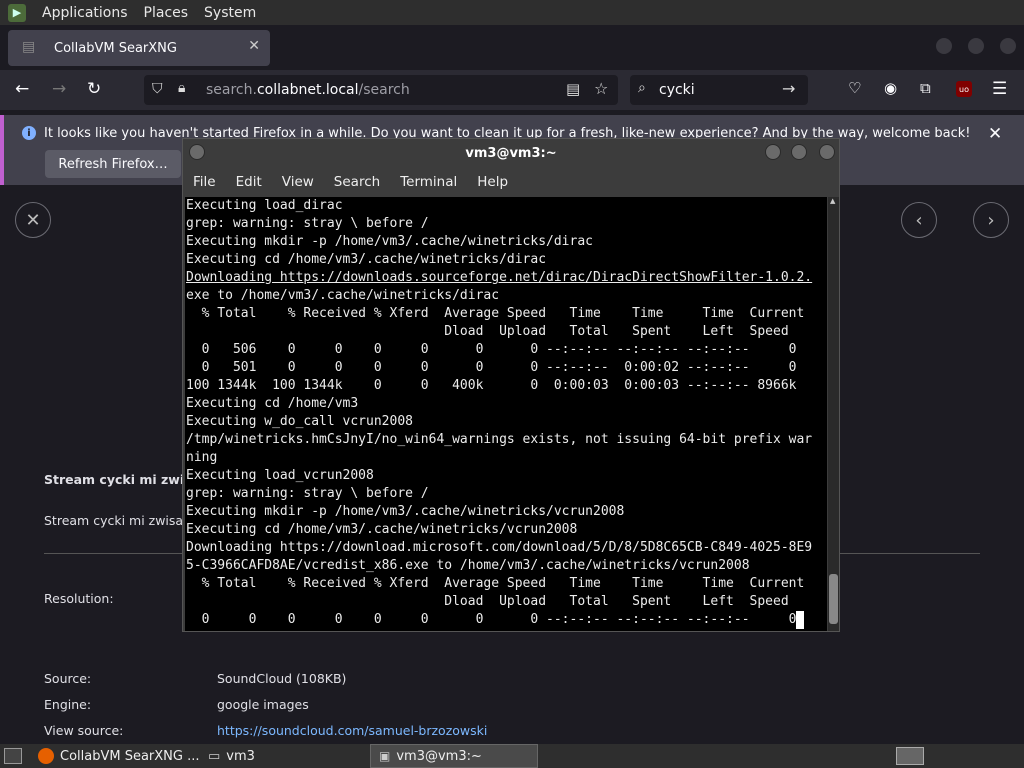 Image resolution: width=1024 pixels, height=768 pixels. What do you see at coordinates (925, 88) in the screenshot?
I see `extensions-icon: ⧉` at bounding box center [925, 88].